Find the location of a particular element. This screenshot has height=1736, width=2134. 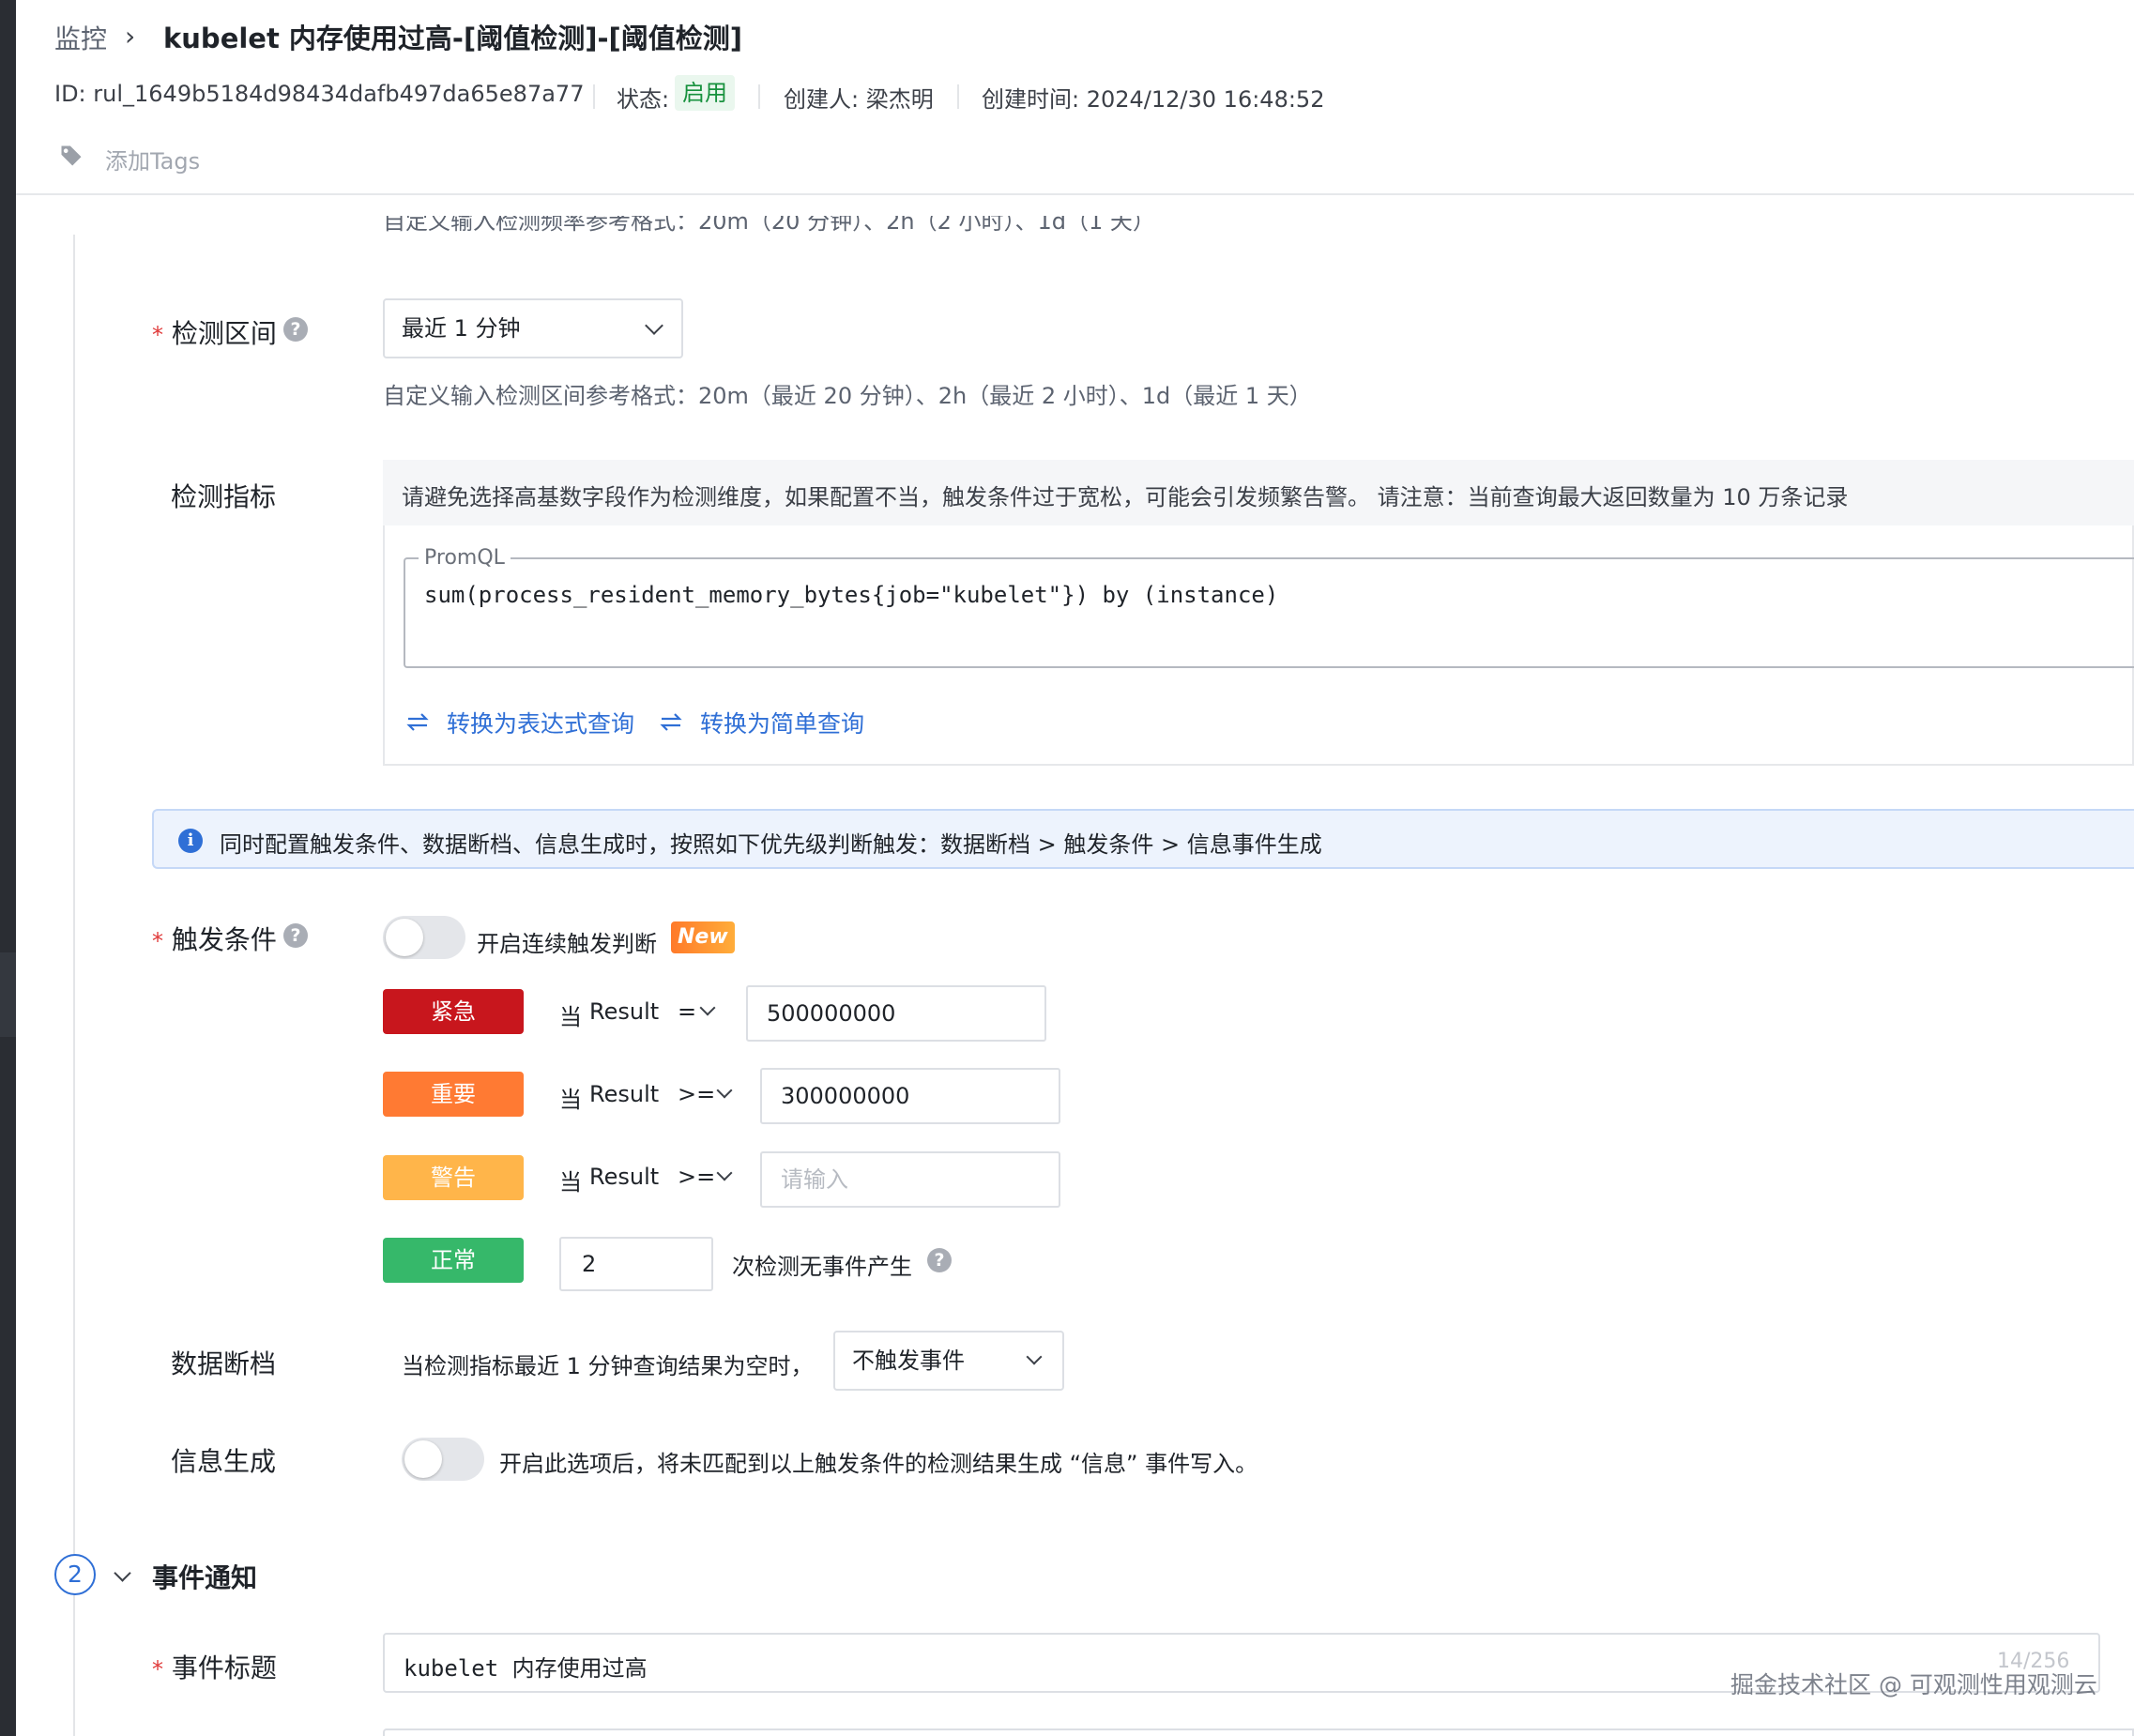

major-threshold-input: 300000000 is located at coordinates (910, 1096).